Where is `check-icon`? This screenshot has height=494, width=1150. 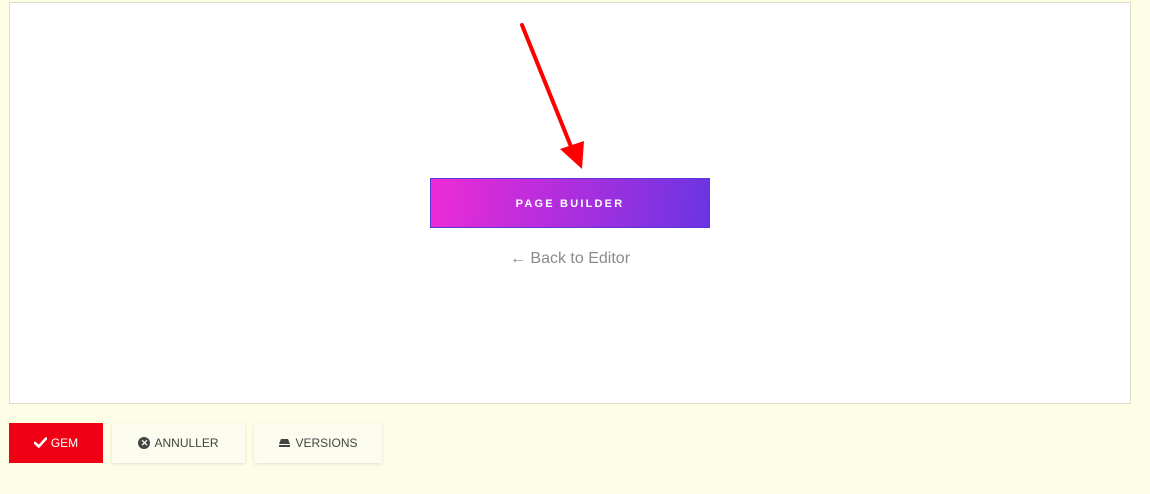 check-icon is located at coordinates (40, 443).